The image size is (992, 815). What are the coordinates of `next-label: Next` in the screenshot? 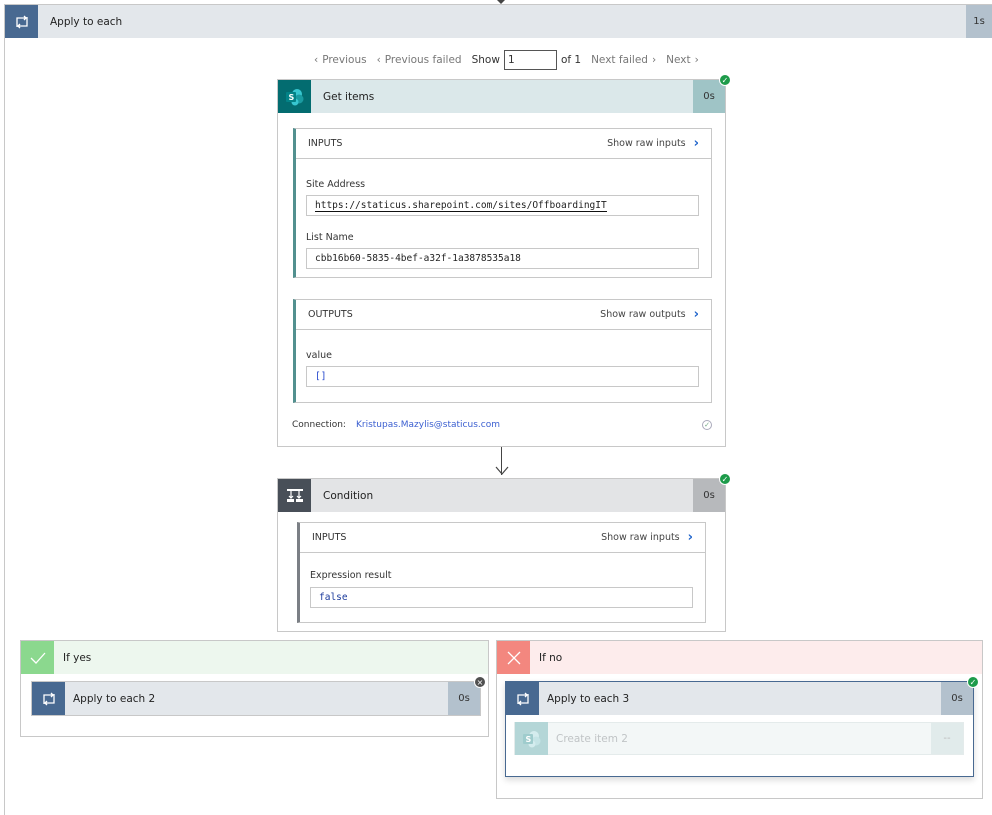 It's located at (678, 60).